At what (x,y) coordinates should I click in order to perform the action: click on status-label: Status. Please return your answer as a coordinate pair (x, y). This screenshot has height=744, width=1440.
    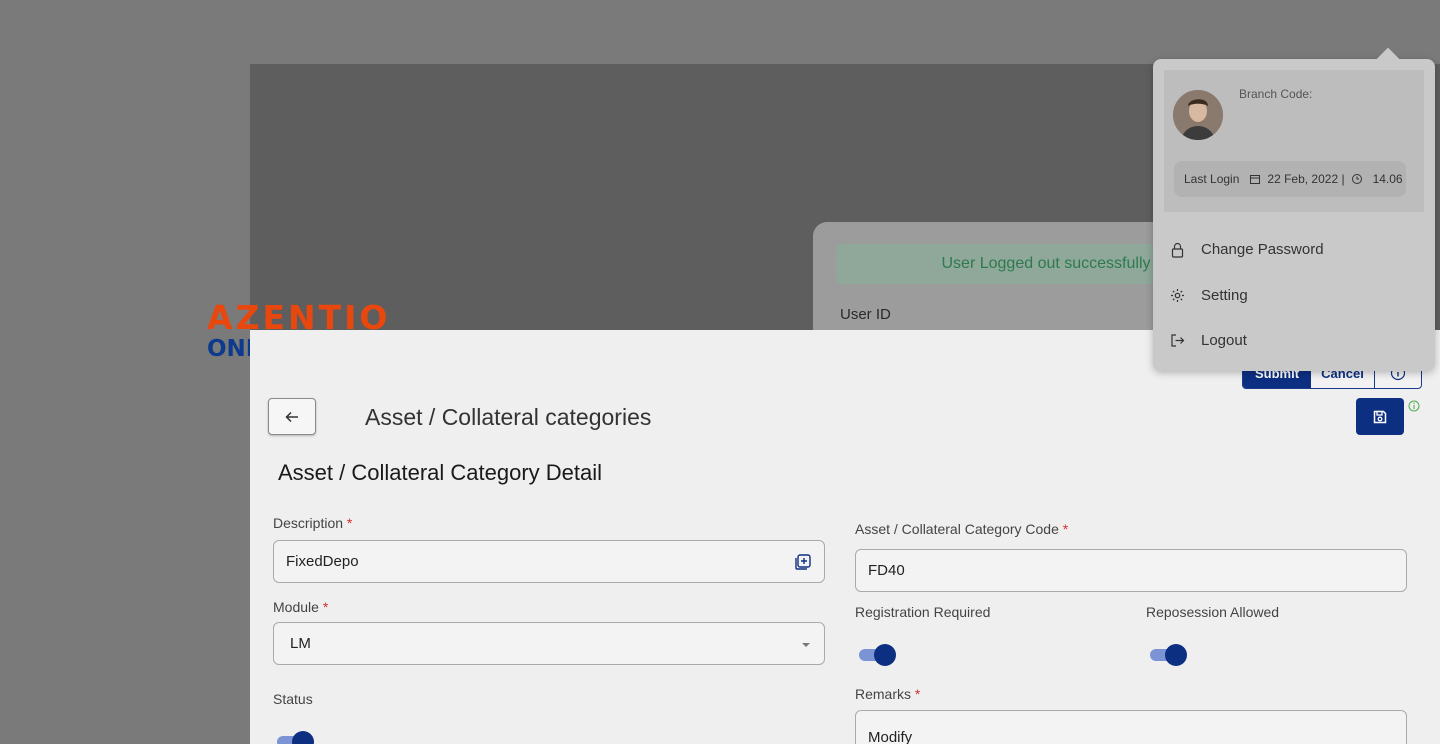
    Looking at the image, I should click on (293, 699).